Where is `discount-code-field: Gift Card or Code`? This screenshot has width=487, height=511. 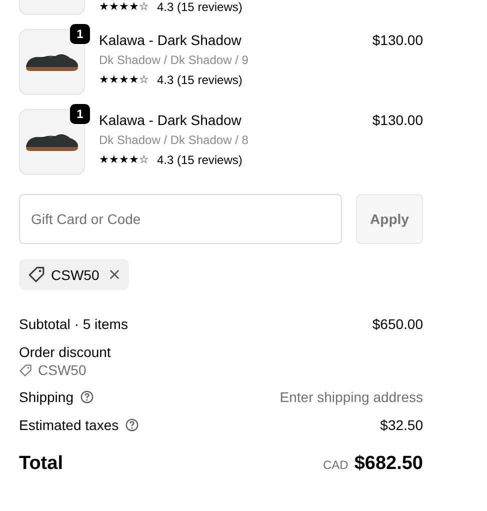 discount-code-field: Gift Card or Code is located at coordinates (180, 219).